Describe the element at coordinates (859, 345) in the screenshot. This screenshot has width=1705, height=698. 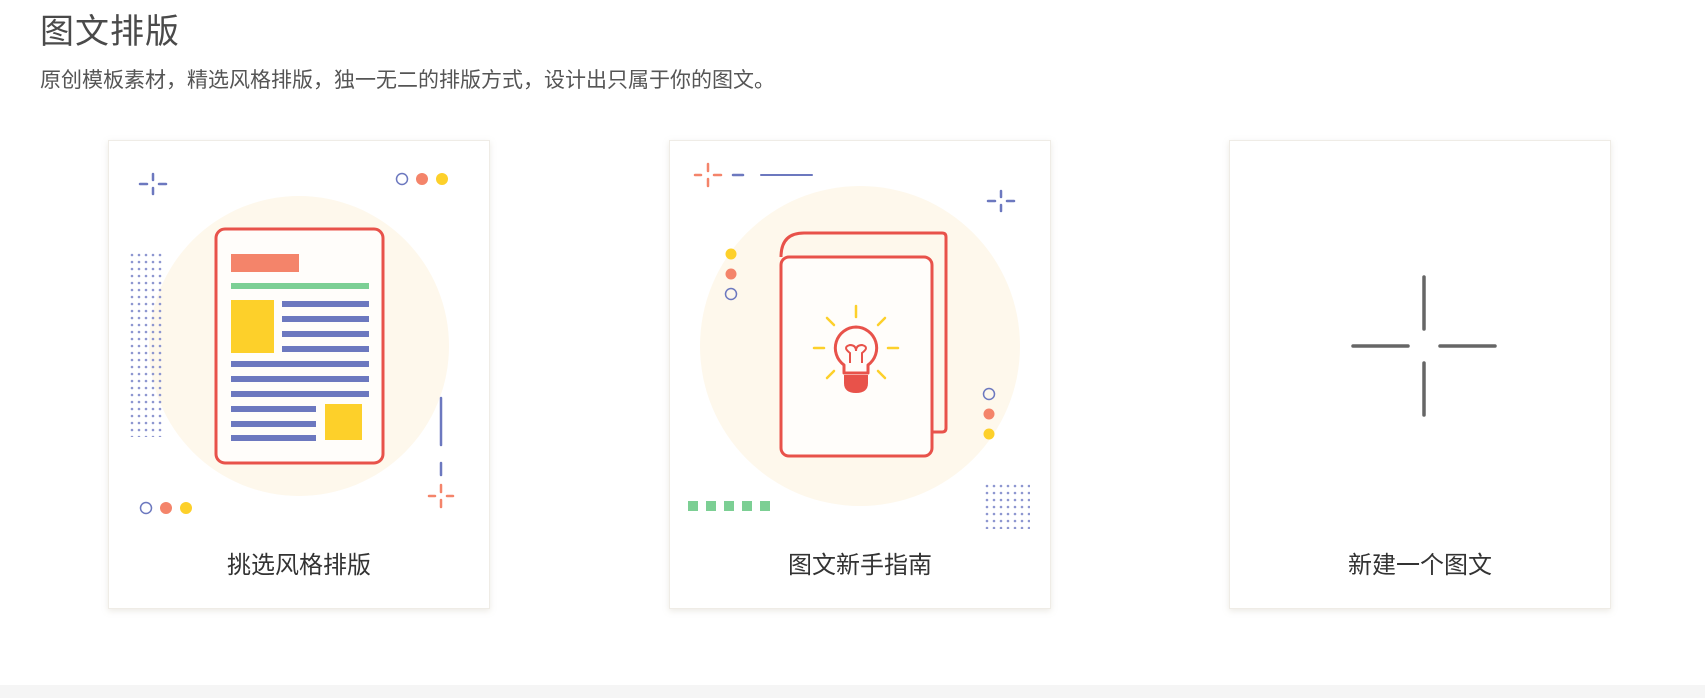
I see `lightbulb-guide-icon` at that location.